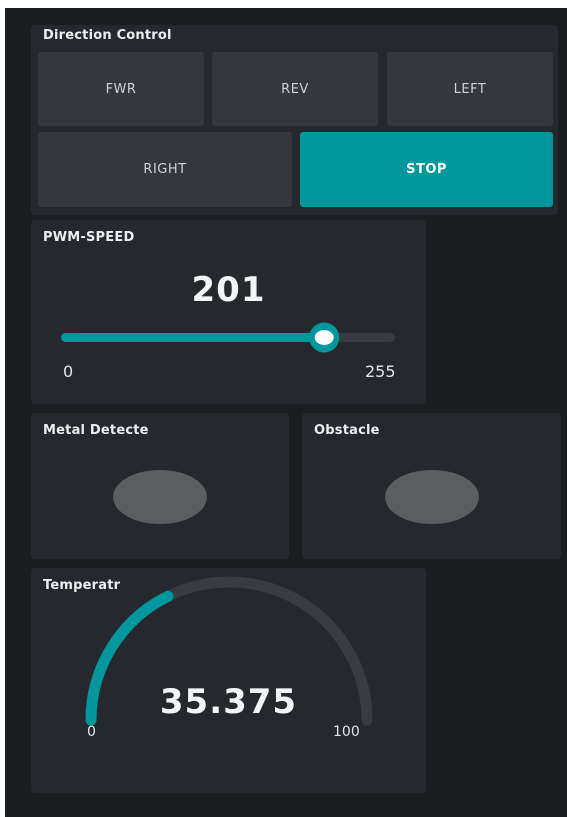 The height and width of the screenshot is (817, 567). What do you see at coordinates (346, 732) in the screenshot?
I see `temperature-max-label: 100` at bounding box center [346, 732].